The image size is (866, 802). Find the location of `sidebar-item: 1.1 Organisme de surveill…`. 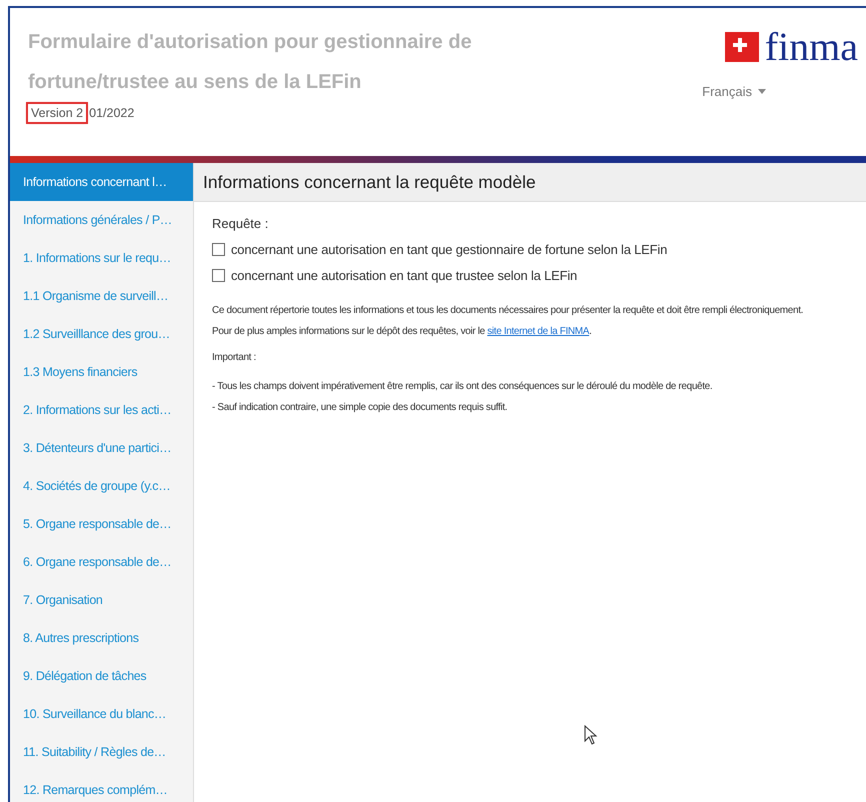

sidebar-item: 1.1 Organisme de surveill… is located at coordinates (101, 296).